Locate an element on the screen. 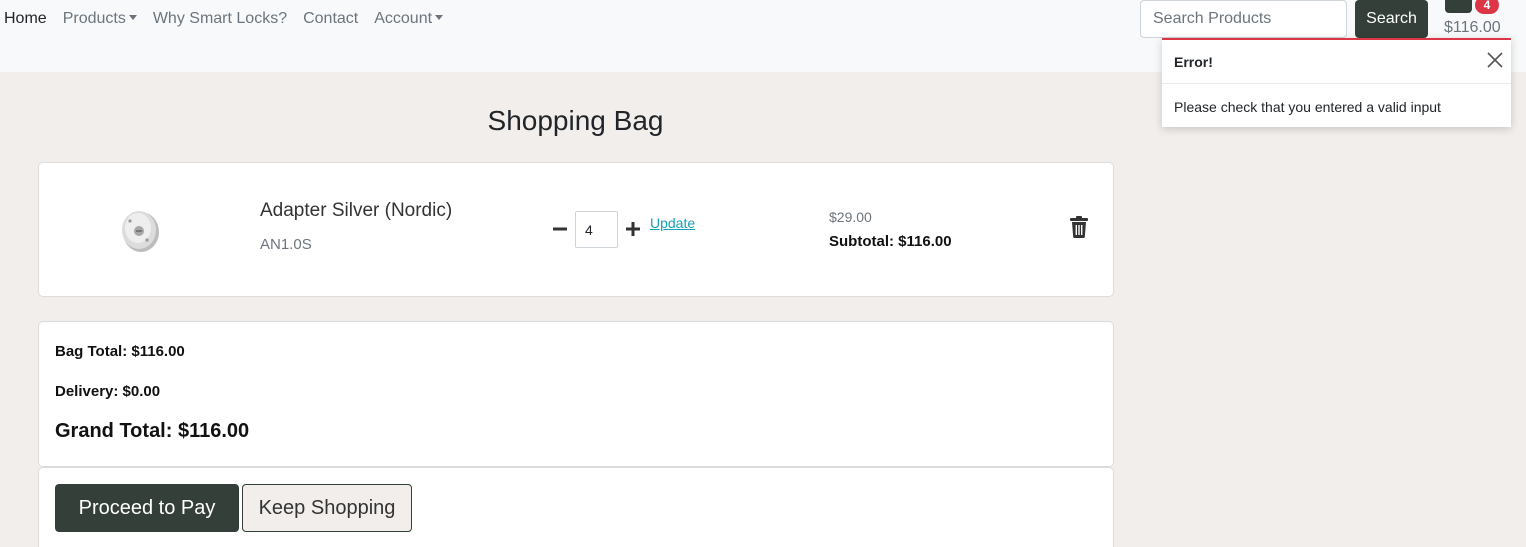  bag-count-badge: 4 is located at coordinates (1487, 7).